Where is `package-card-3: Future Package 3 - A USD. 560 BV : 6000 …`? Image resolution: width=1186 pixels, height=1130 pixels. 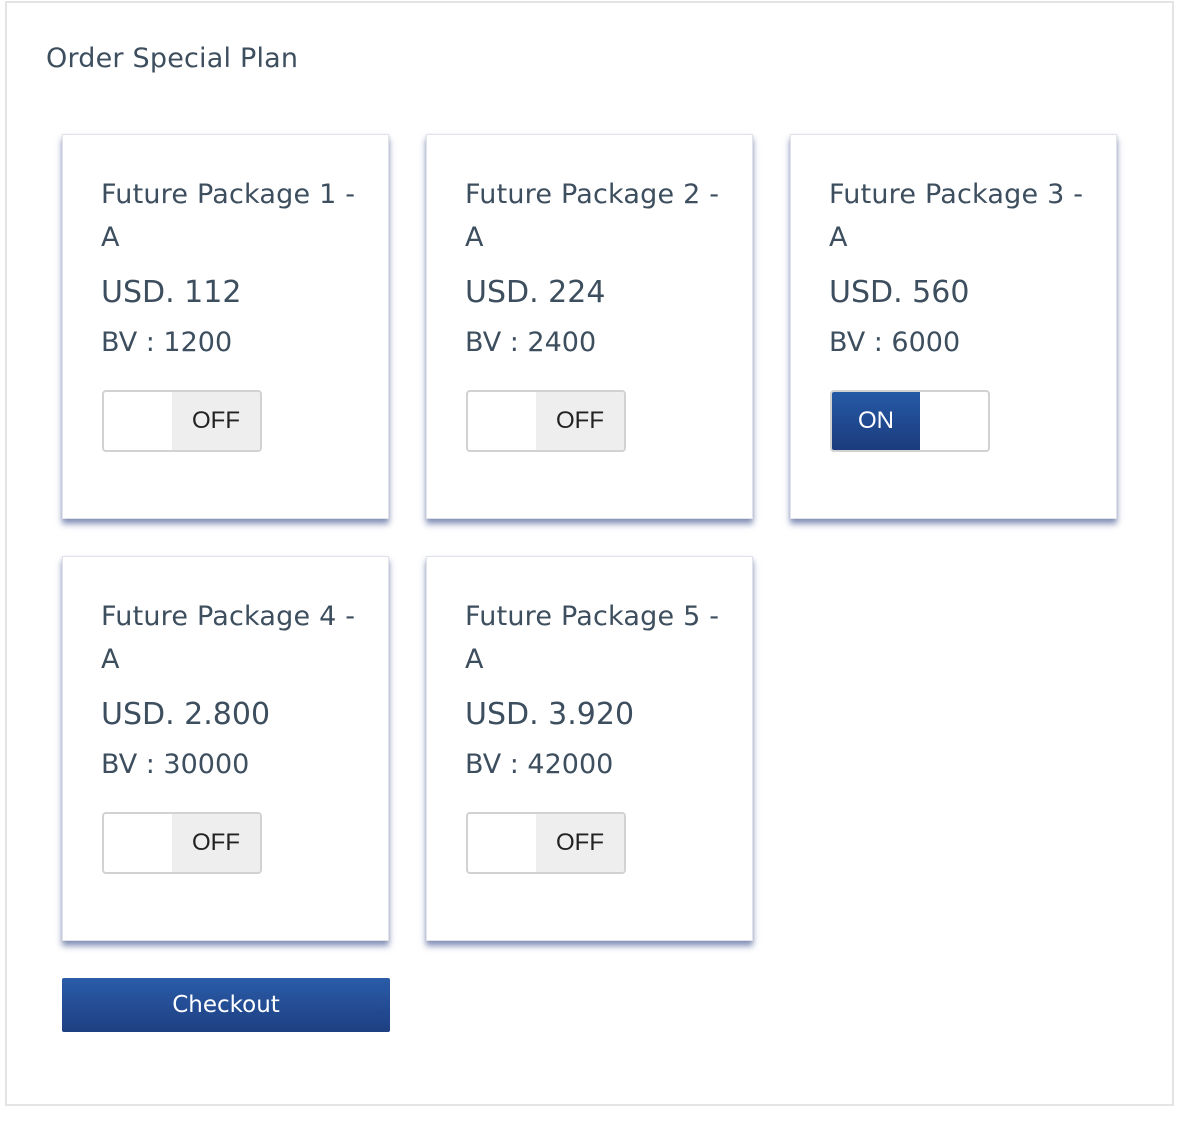 package-card-3: Future Package 3 - A USD. 560 BV : 6000 … is located at coordinates (953, 326).